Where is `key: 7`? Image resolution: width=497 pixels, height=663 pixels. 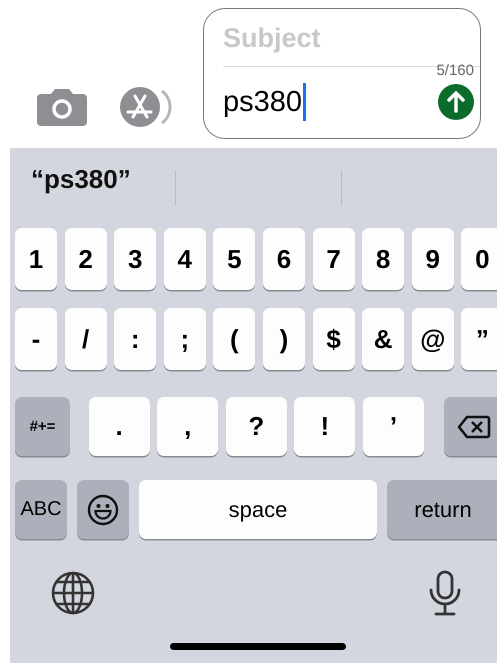
key: 7 is located at coordinates (333, 259).